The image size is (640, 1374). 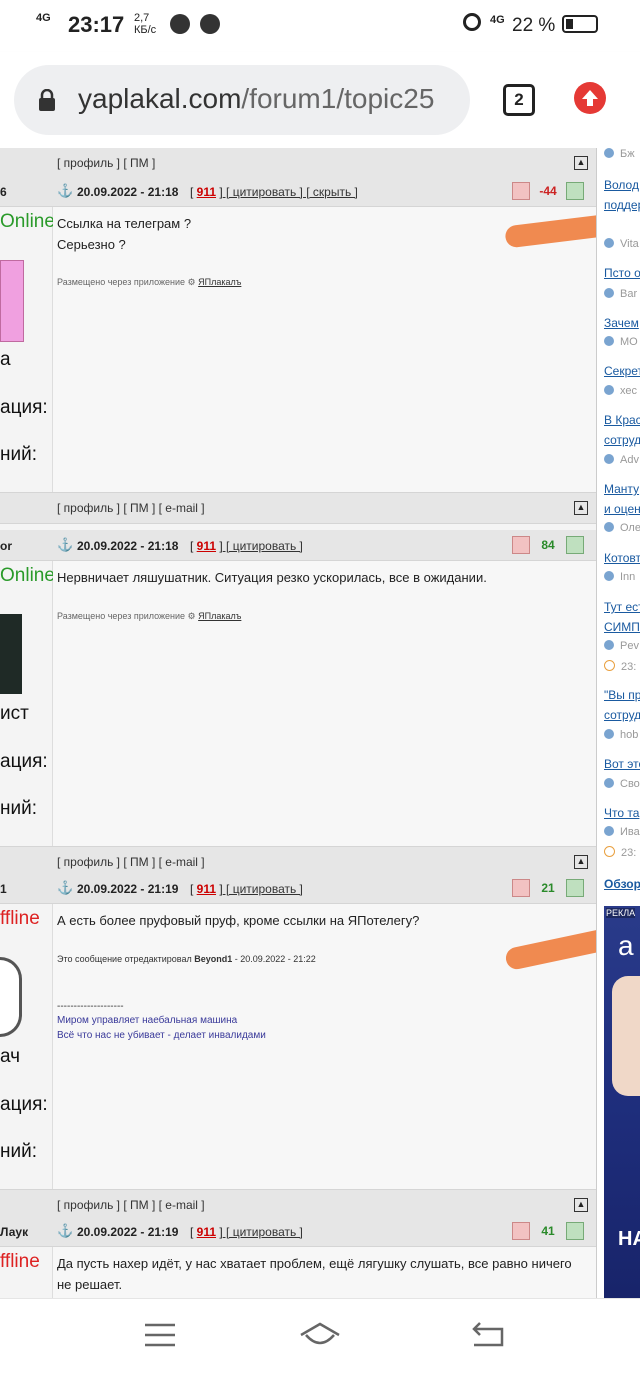 I want to click on ad-label: РЕКЛА, so click(x=621, y=913).